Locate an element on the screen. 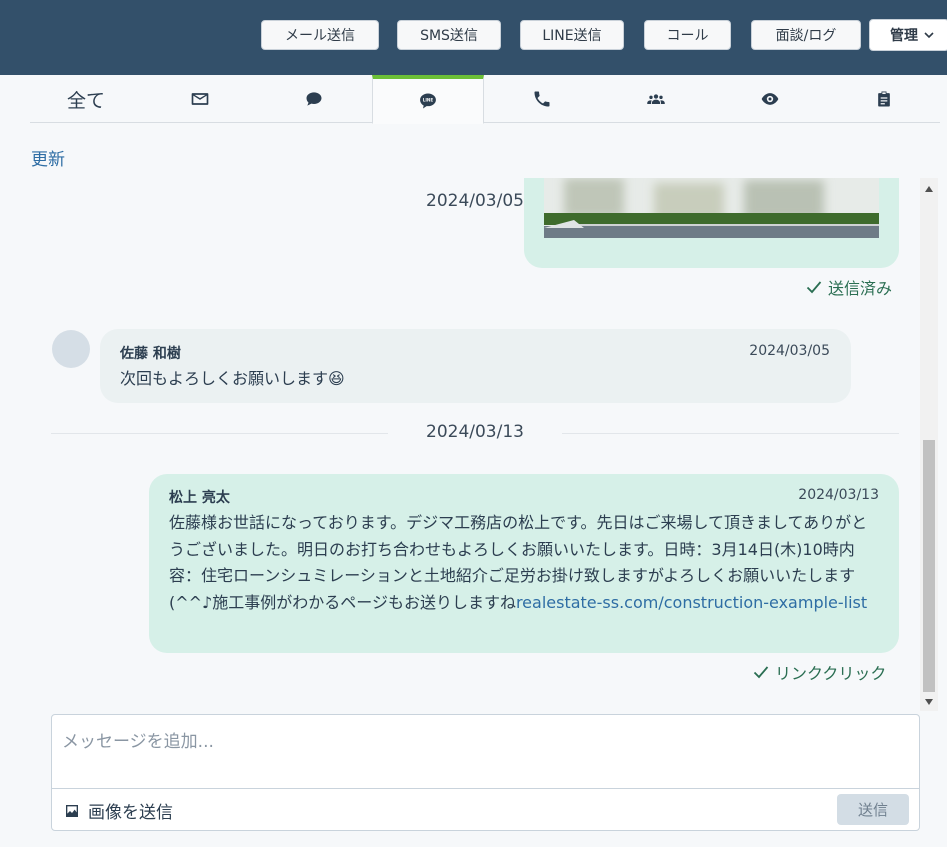 The image size is (947, 847). tab-email is located at coordinates (200, 99).